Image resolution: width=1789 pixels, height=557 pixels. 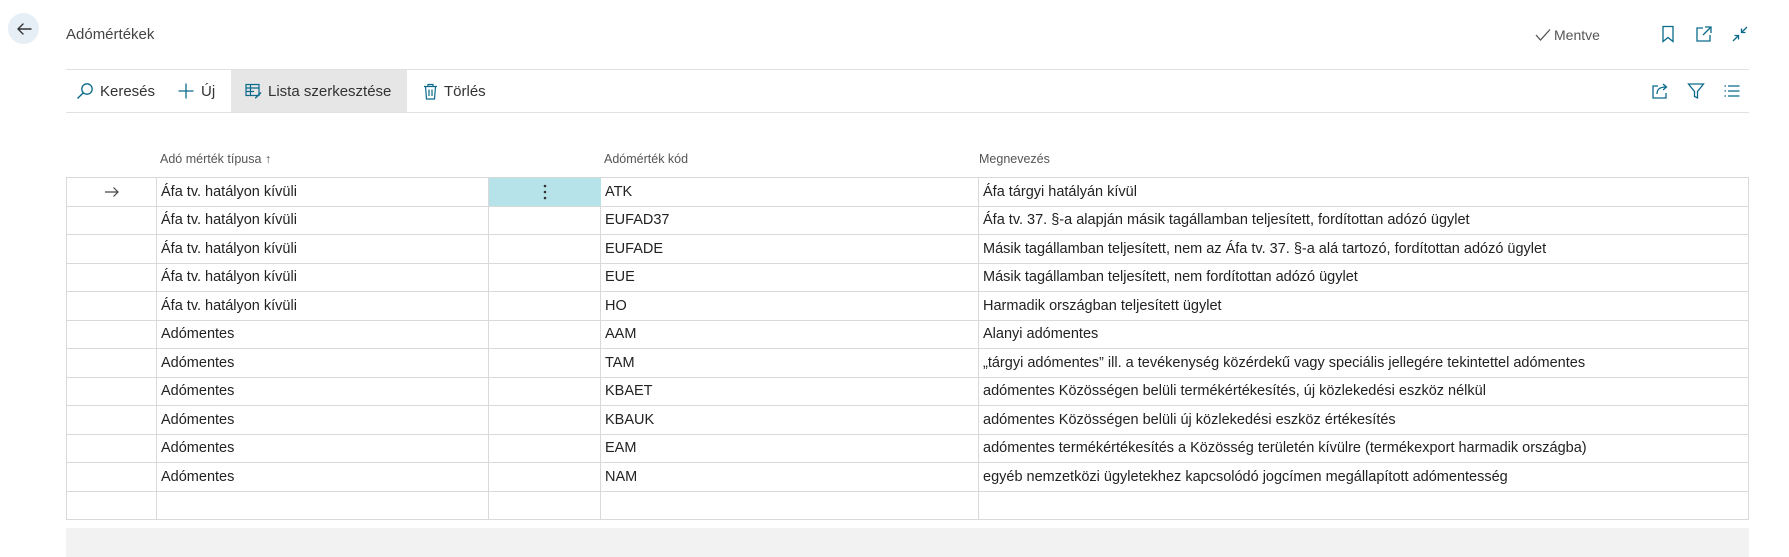 I want to click on column-header-code: Adómérték kód, so click(x=646, y=159).